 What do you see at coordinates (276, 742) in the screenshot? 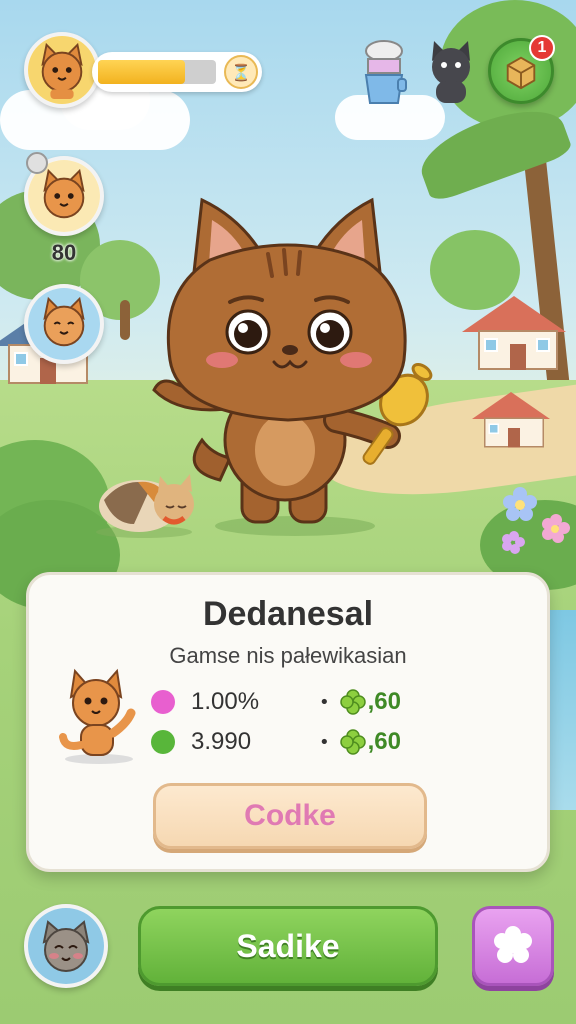
I see `stat-row: 3.990 • ,60` at bounding box center [276, 742].